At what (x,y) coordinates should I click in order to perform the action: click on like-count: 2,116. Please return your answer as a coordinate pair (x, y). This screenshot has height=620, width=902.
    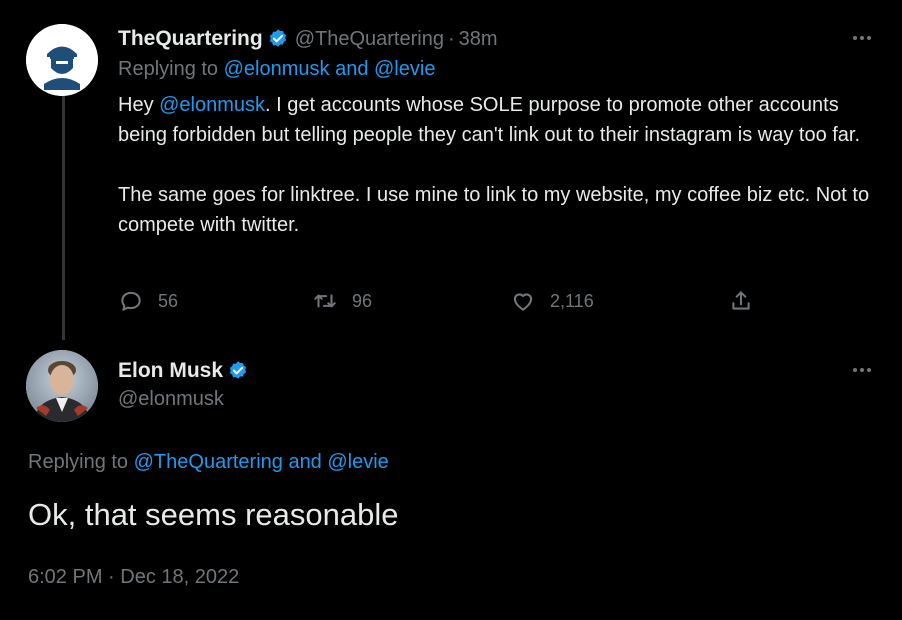
    Looking at the image, I should click on (572, 300).